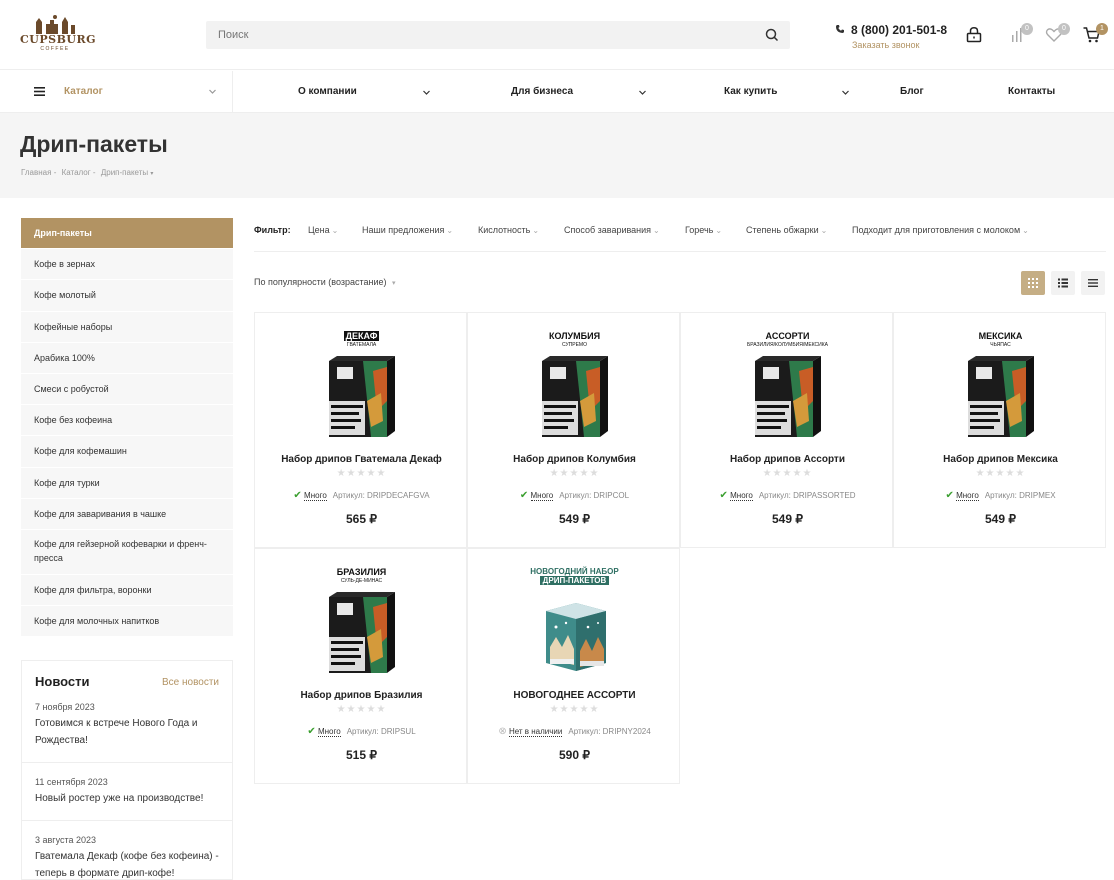 This screenshot has width=1114, height=880. I want to click on filter-offers: Наши предложения ⌄, so click(407, 230).